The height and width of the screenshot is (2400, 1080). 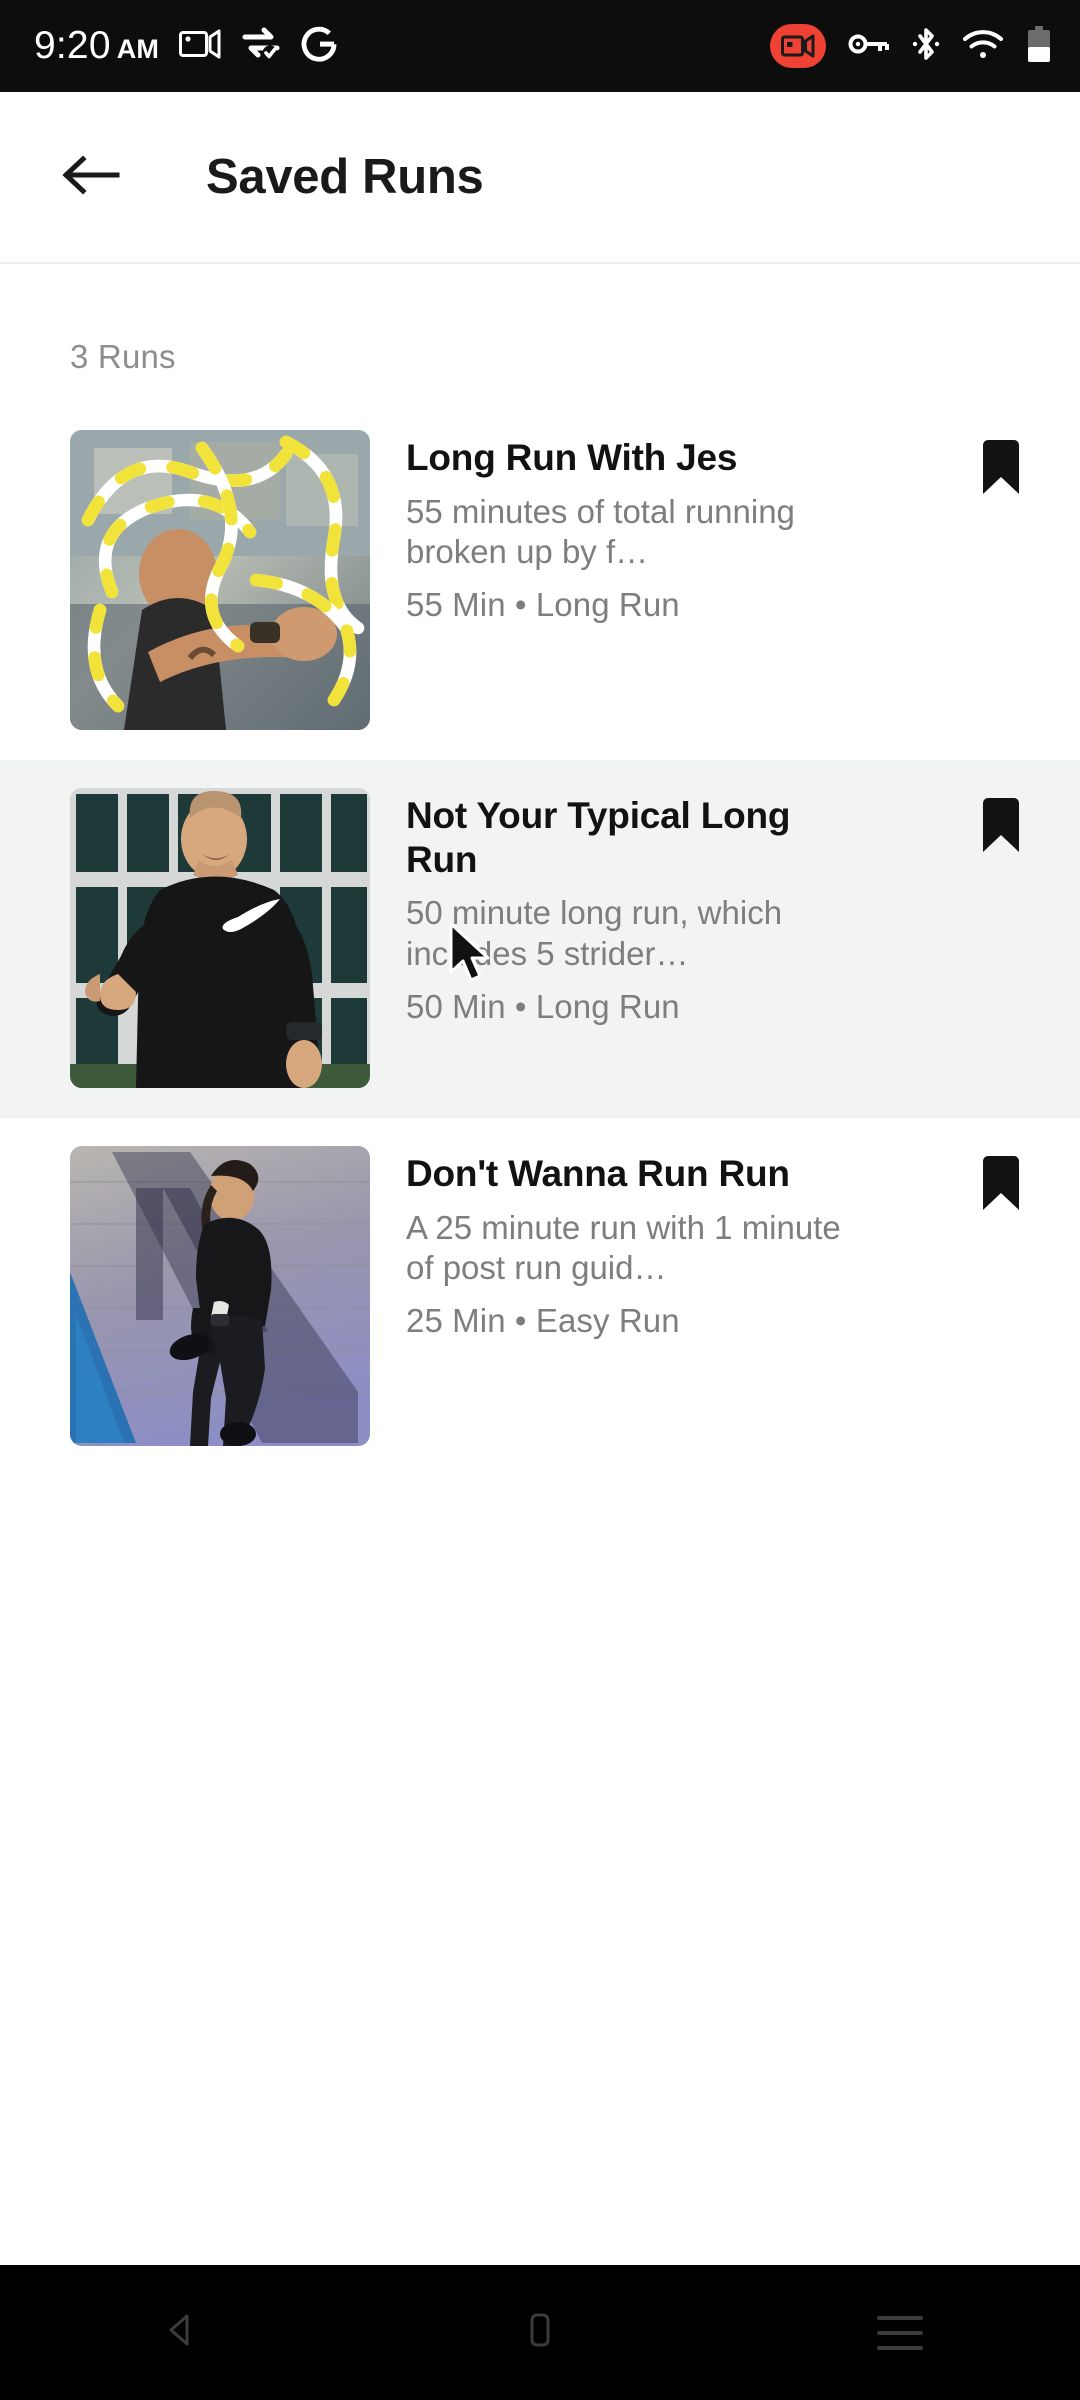 I want to click on system-navigation-bar, so click(x=540, y=2332).